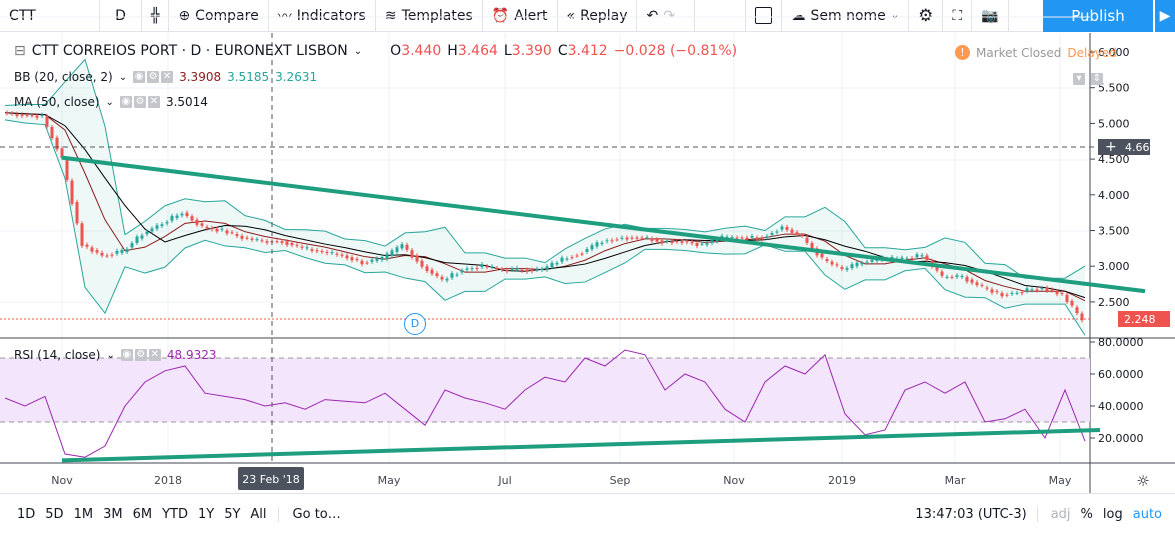  What do you see at coordinates (175, 514) in the screenshot?
I see `range-ytd: YTD` at bounding box center [175, 514].